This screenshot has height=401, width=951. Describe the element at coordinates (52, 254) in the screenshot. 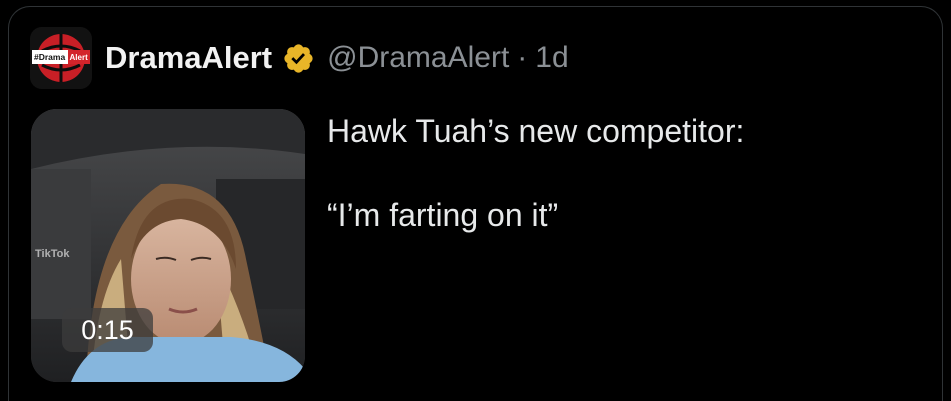

I see `tiktok-watermark: TikTok` at that location.